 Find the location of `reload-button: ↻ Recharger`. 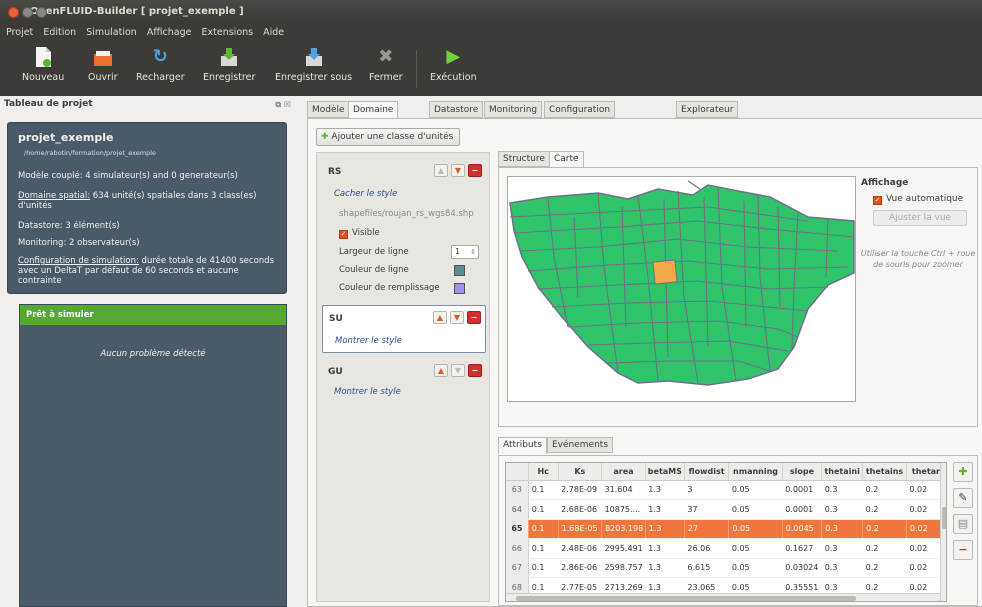

reload-button: ↻ Recharger is located at coordinates (160, 64).